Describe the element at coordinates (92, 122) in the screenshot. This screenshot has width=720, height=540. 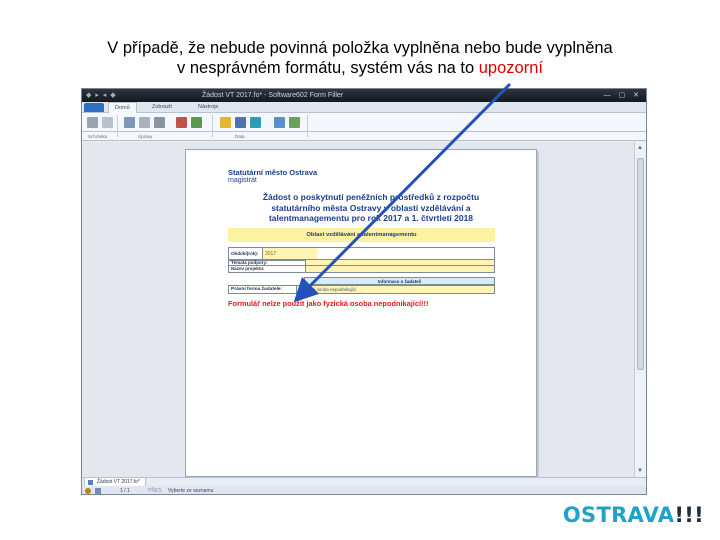
I see `paste-icon` at that location.